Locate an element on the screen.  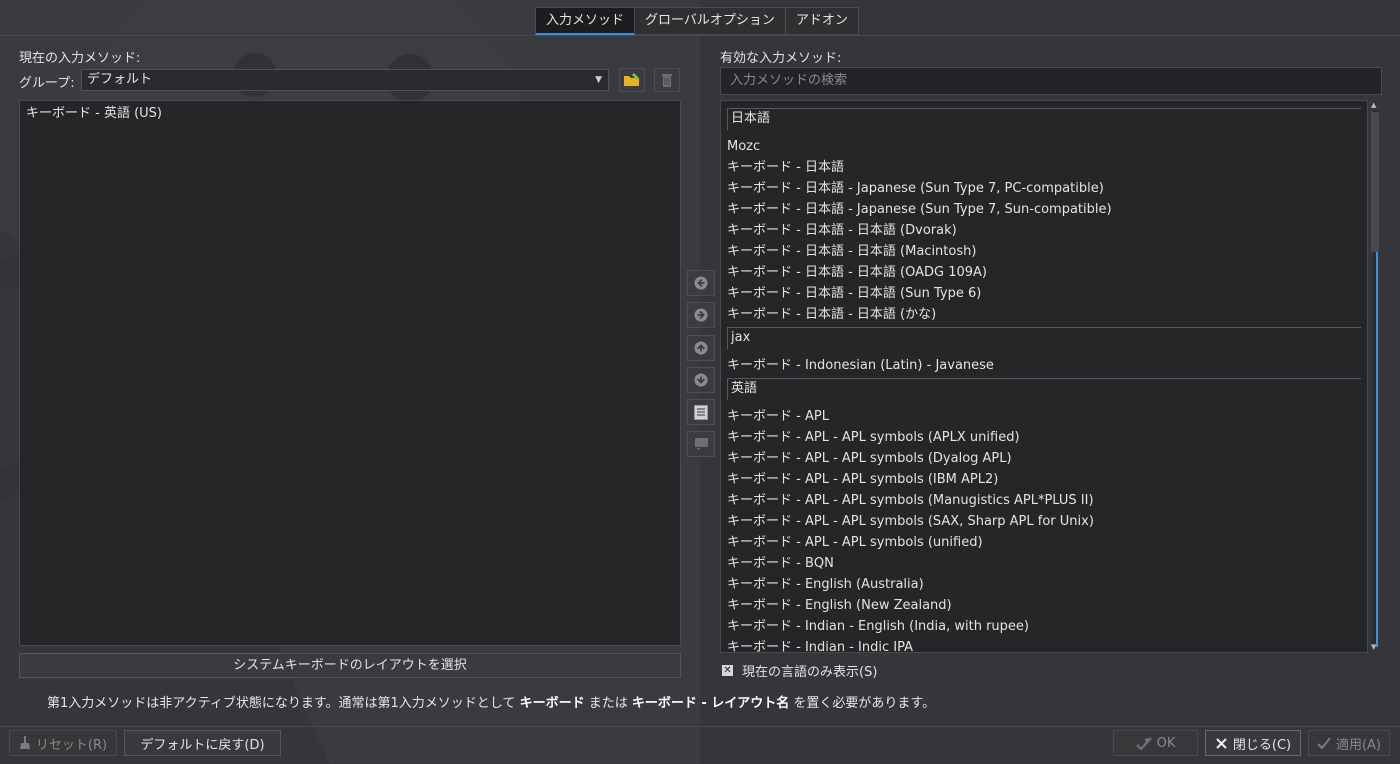
list-item: Mozc is located at coordinates (1044, 146).